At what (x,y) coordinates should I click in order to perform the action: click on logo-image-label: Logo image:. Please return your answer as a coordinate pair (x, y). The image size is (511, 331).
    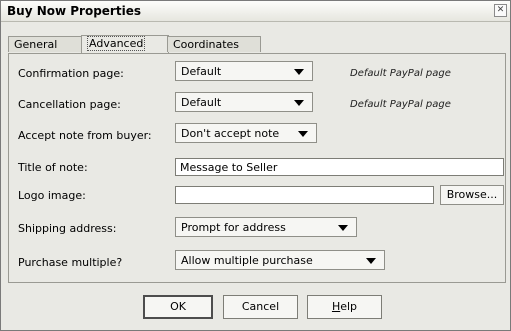
    Looking at the image, I should click on (52, 195).